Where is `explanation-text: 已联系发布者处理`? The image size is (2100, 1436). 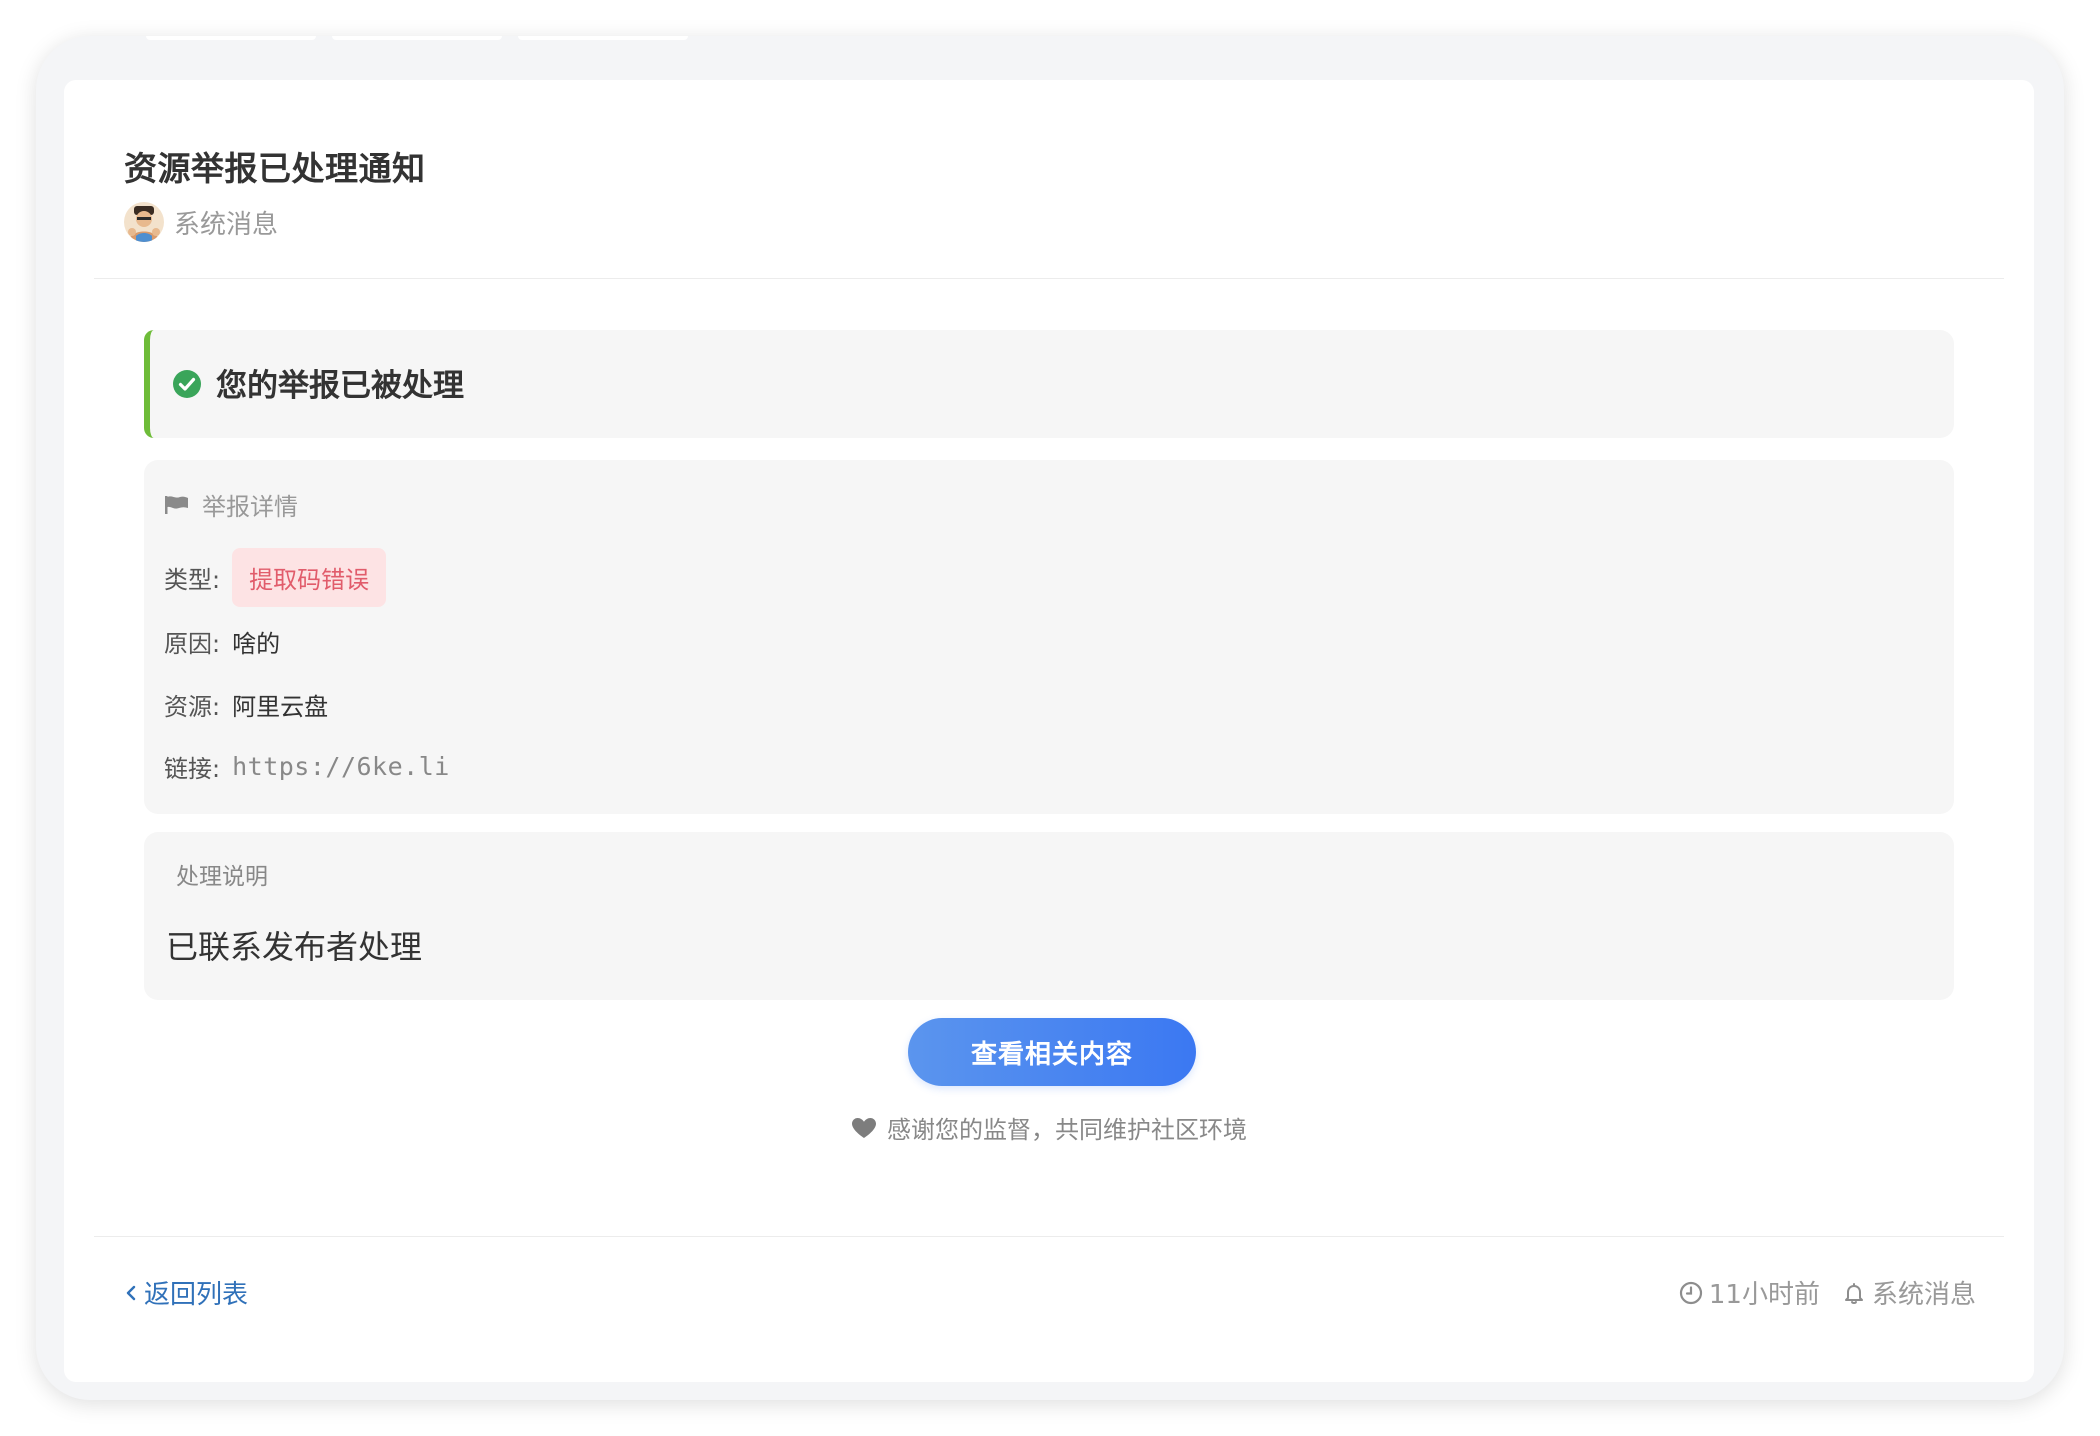 explanation-text: 已联系发布者处理 is located at coordinates (294, 947).